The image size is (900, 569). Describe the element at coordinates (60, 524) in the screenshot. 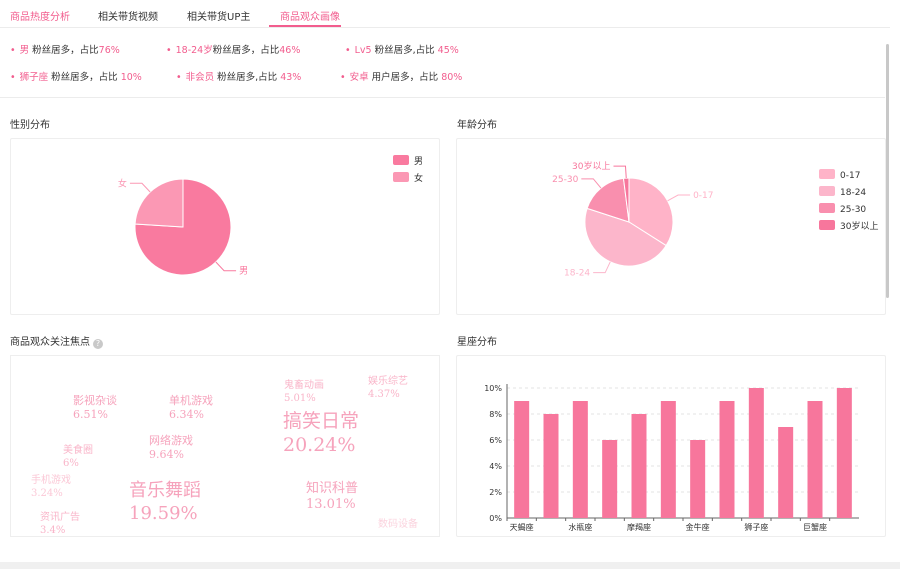

I see `cloud-word: 资讯广告 3.4%` at that location.